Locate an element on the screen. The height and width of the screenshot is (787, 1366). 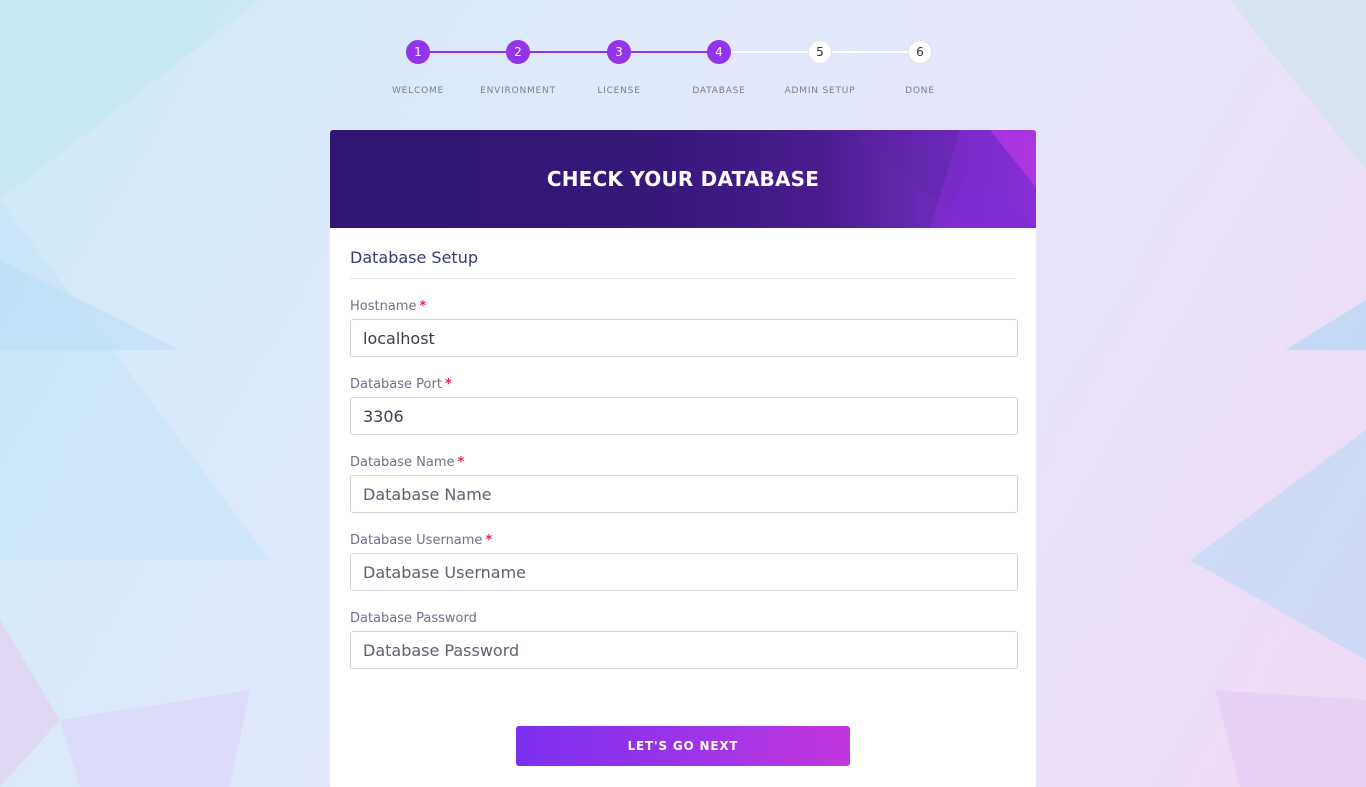
database-username-input is located at coordinates (684, 572).